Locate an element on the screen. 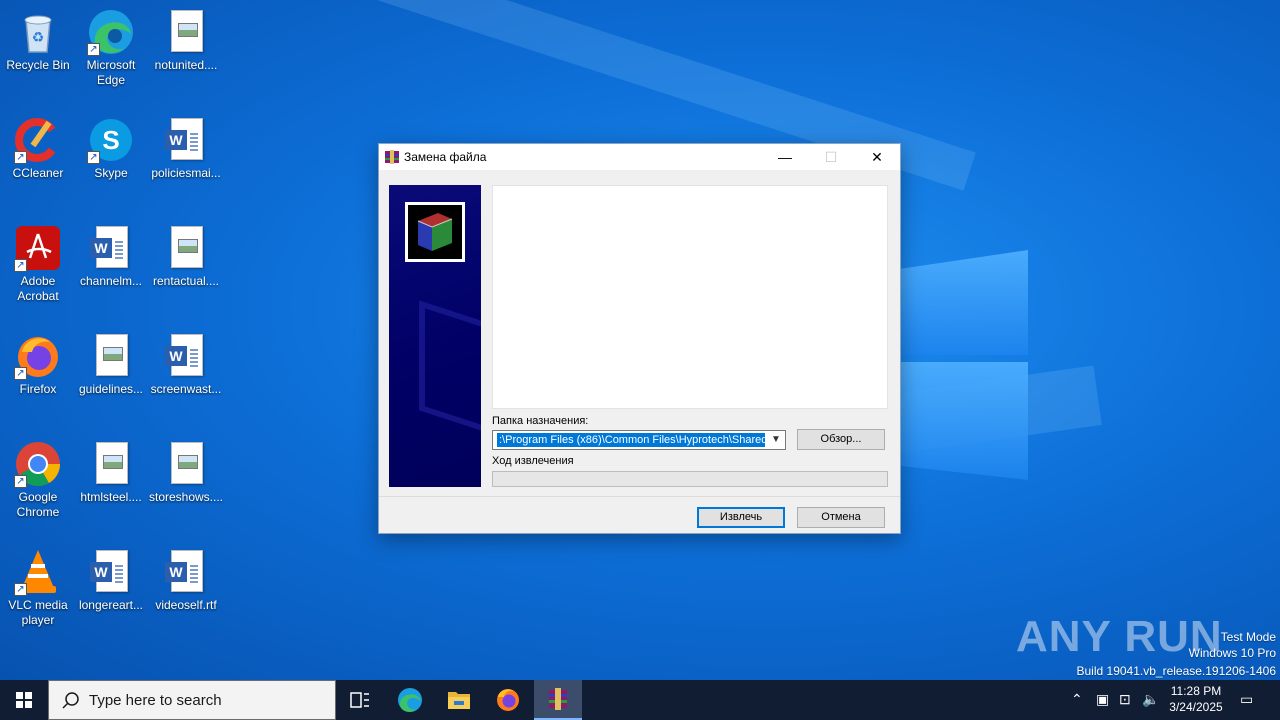  desktop-icon-firefox: ↗ Firefox is located at coordinates (38, 364).